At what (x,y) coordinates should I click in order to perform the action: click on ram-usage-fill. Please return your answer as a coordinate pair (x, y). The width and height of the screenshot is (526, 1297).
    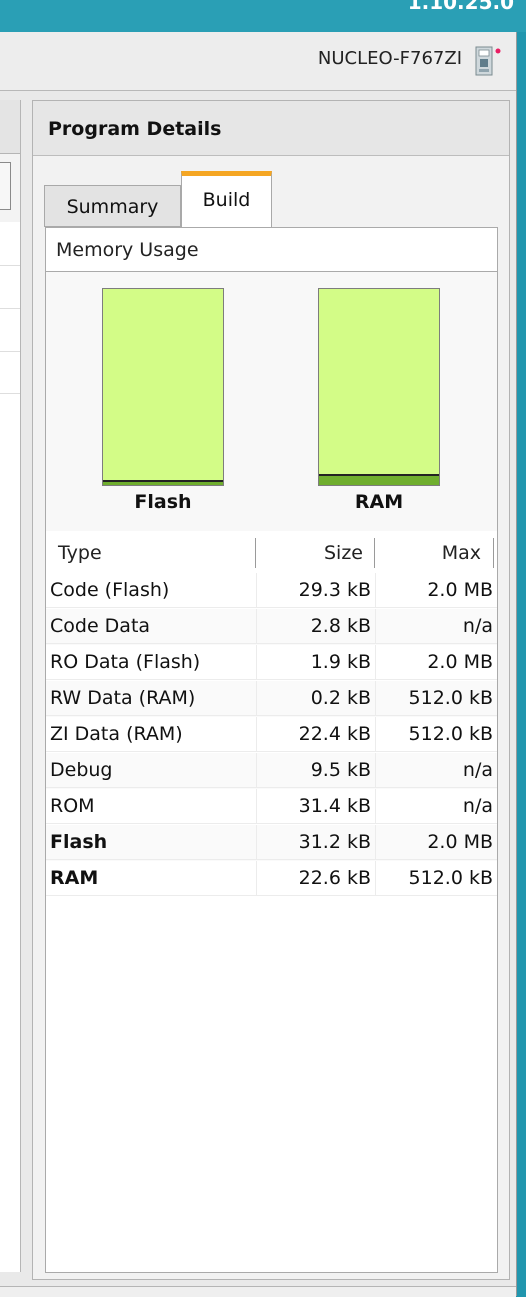
    Looking at the image, I should click on (379, 479).